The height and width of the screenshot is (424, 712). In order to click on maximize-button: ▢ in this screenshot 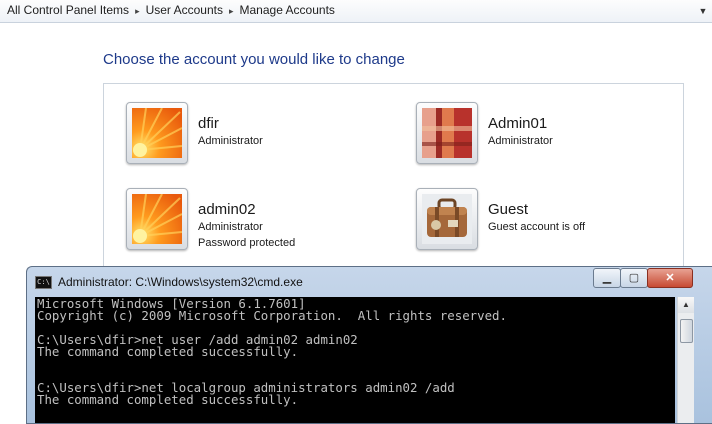, I will do `click(634, 278)`.